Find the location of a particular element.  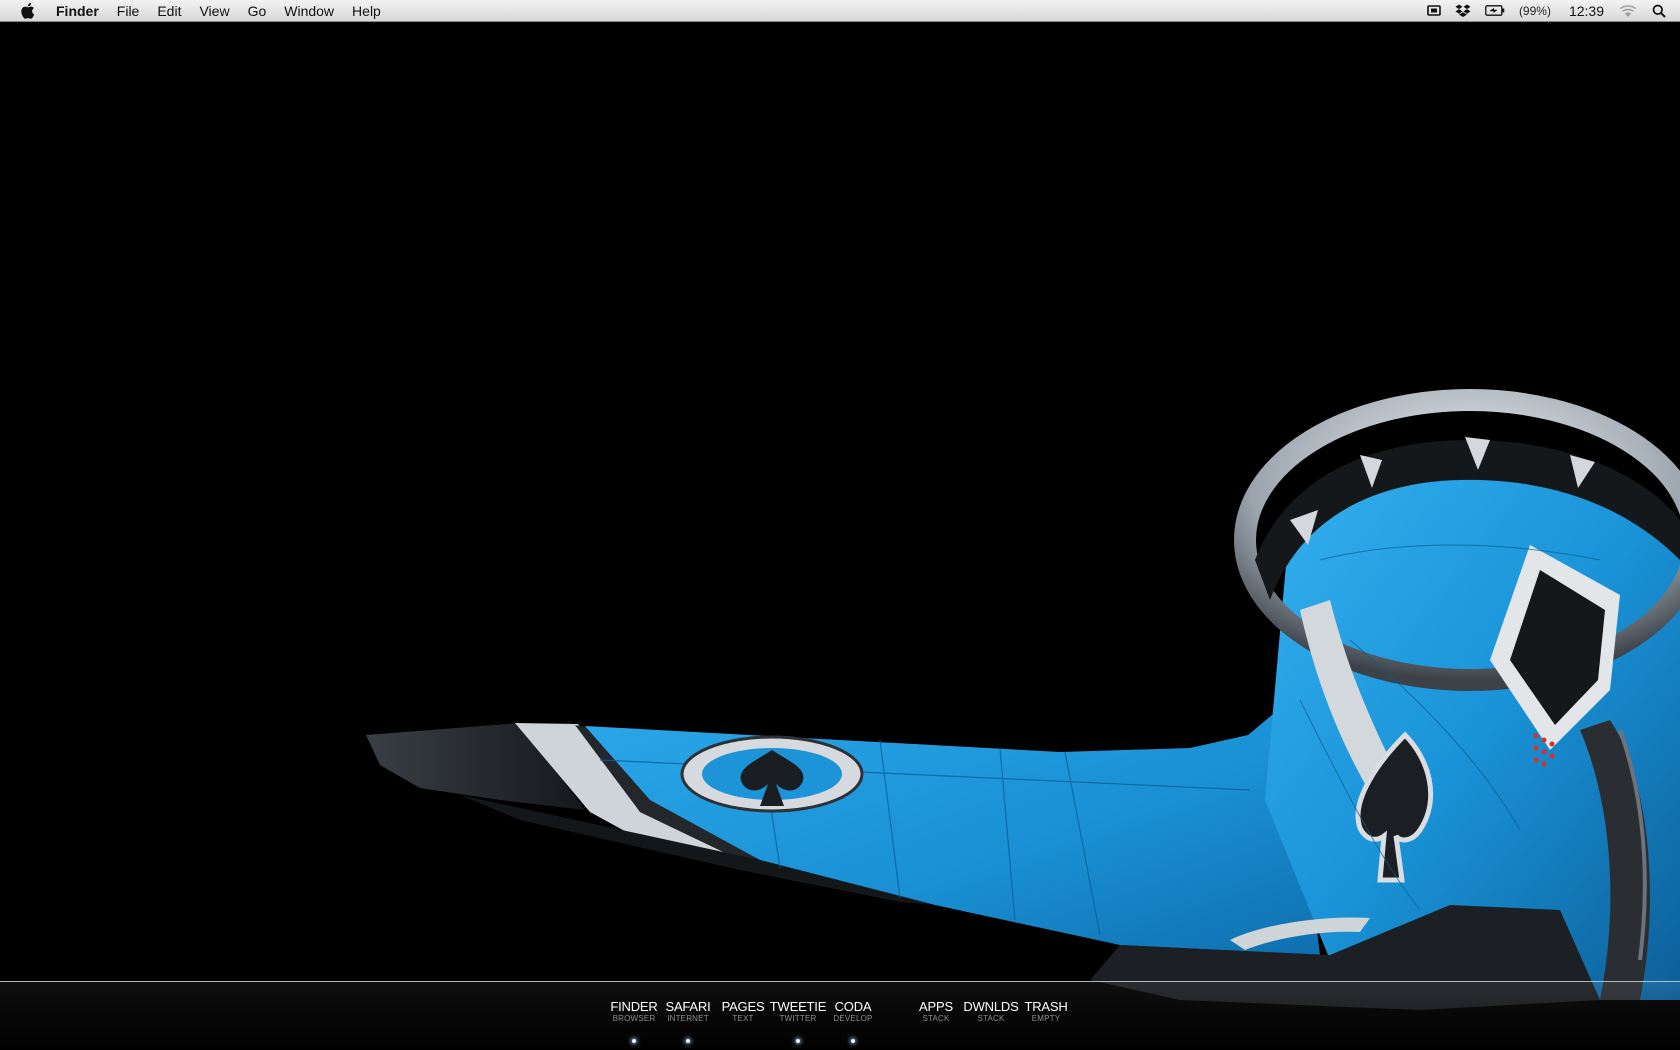

menu-view: View is located at coordinates (214, 11).